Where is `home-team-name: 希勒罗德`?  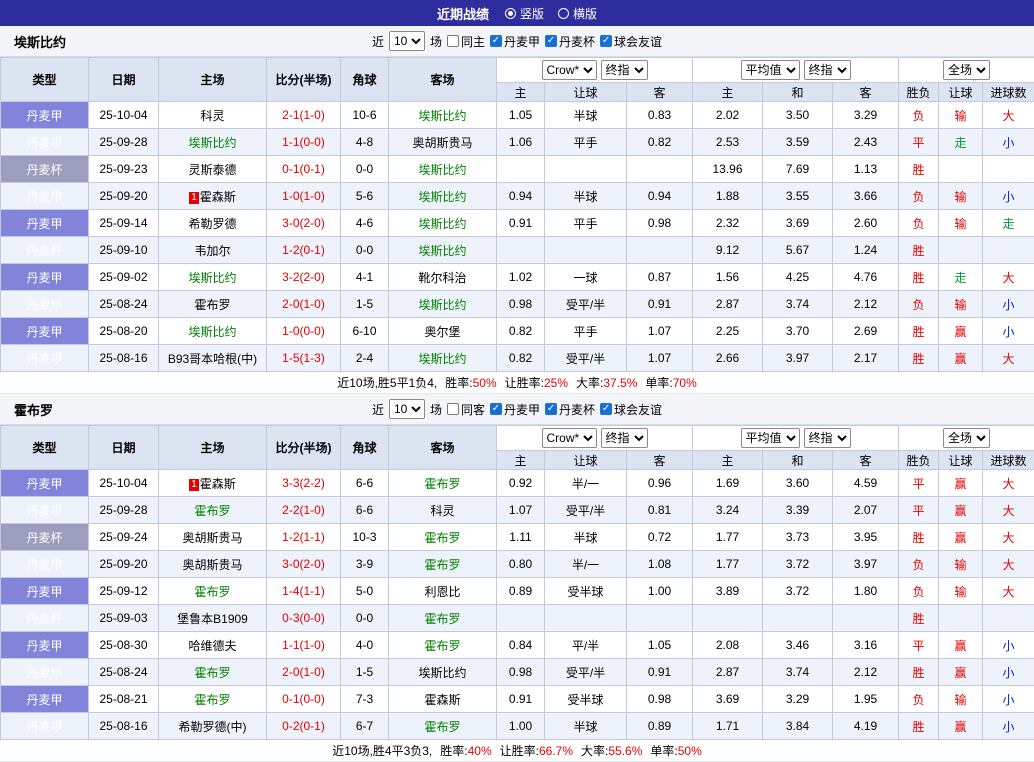 home-team-name: 希勒罗德 is located at coordinates (212, 224).